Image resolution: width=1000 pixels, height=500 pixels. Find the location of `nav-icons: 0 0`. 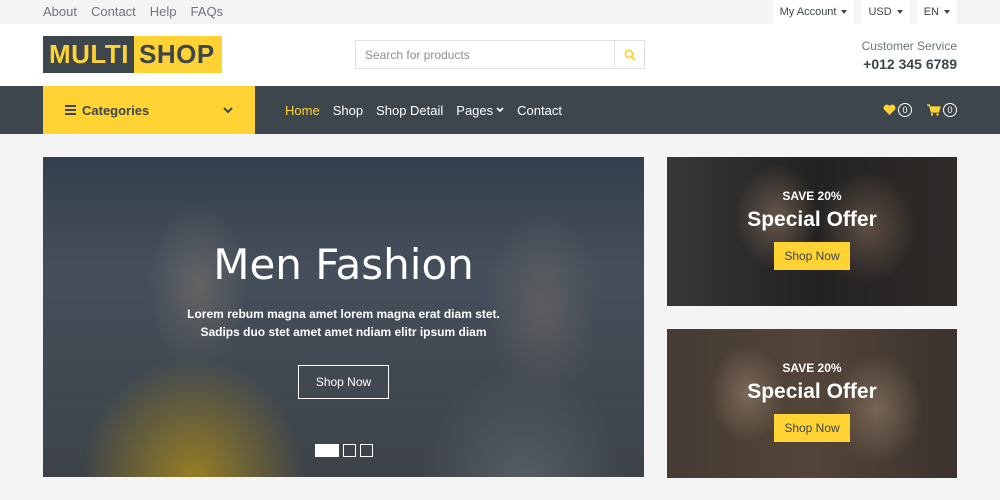

nav-icons: 0 0 is located at coordinates (920, 110).